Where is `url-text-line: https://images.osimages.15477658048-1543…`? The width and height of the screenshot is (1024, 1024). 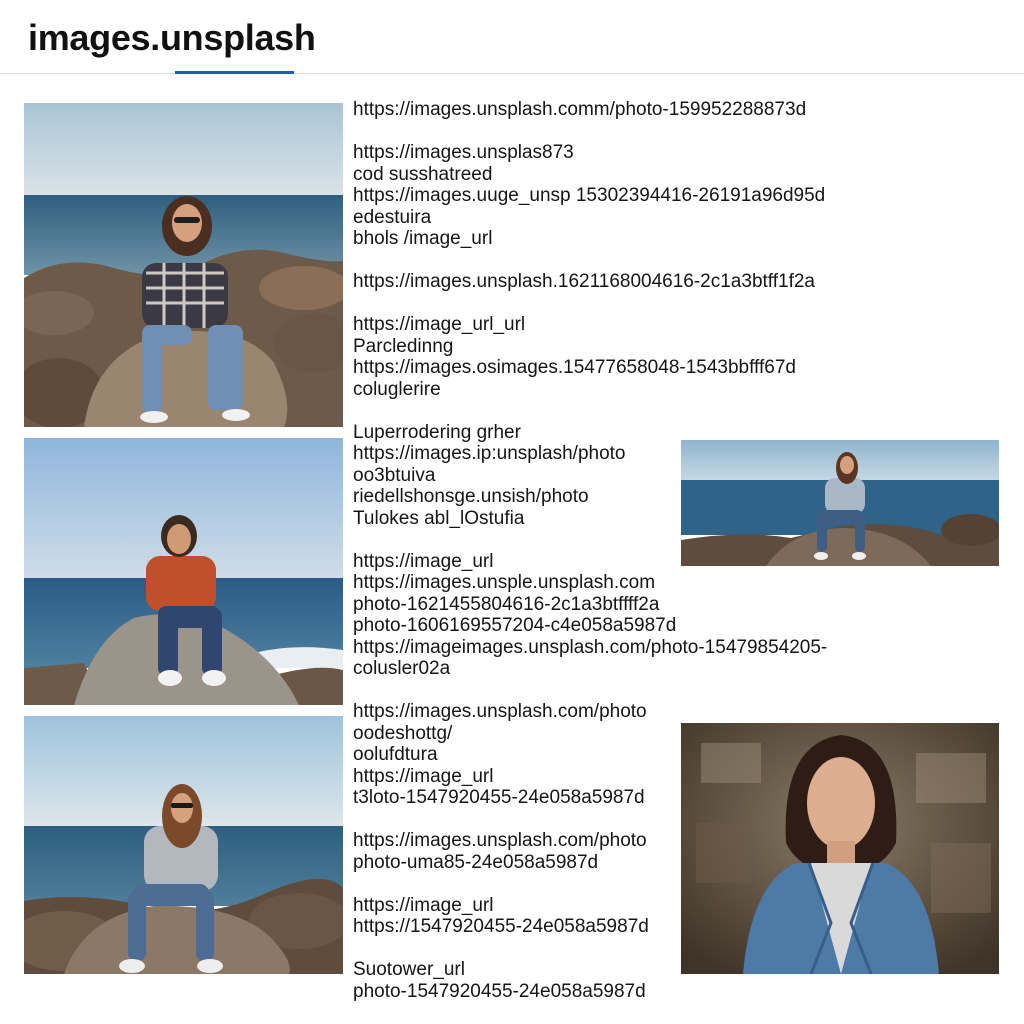
url-text-line: https://images.osimages.15477658048-1543… is located at coordinates (574, 367).